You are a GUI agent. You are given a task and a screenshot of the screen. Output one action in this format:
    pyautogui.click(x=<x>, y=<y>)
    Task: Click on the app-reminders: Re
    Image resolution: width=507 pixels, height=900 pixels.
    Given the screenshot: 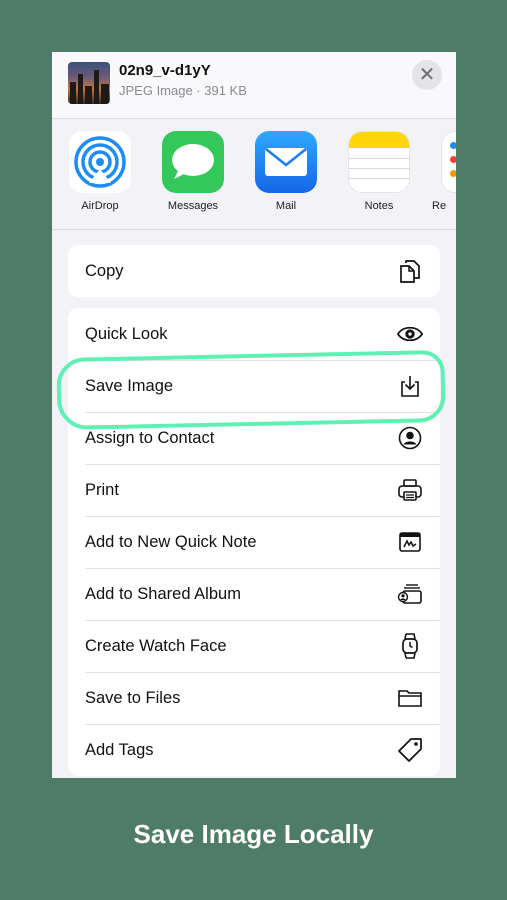 What is the action you would take?
    pyautogui.click(x=444, y=171)
    